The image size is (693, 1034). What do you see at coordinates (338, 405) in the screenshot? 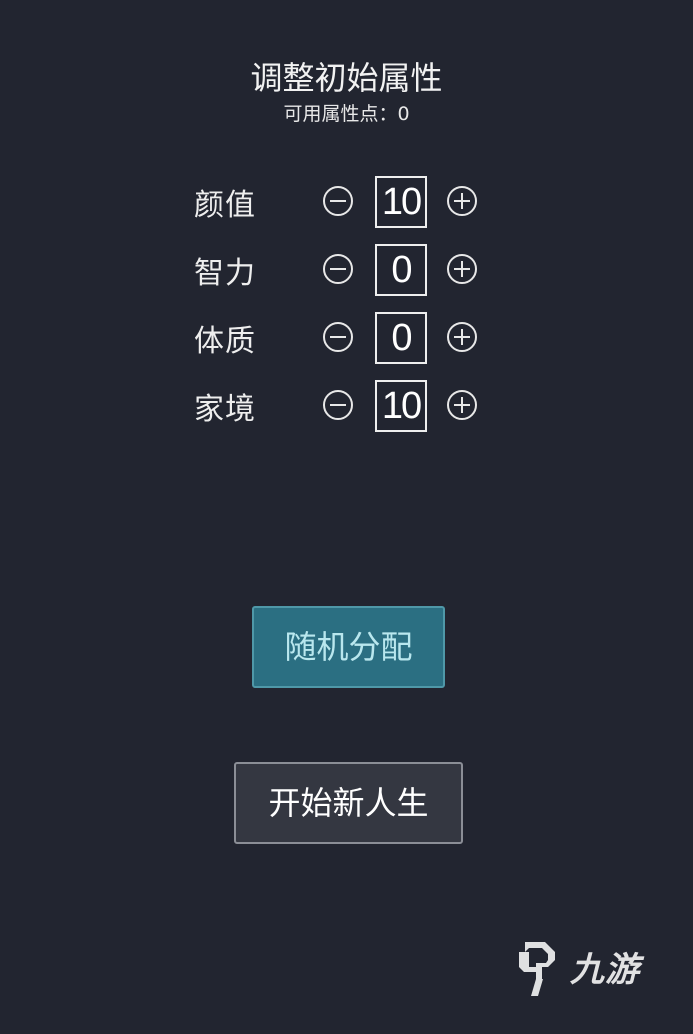
I see `decrease-family-minus-icon` at bounding box center [338, 405].